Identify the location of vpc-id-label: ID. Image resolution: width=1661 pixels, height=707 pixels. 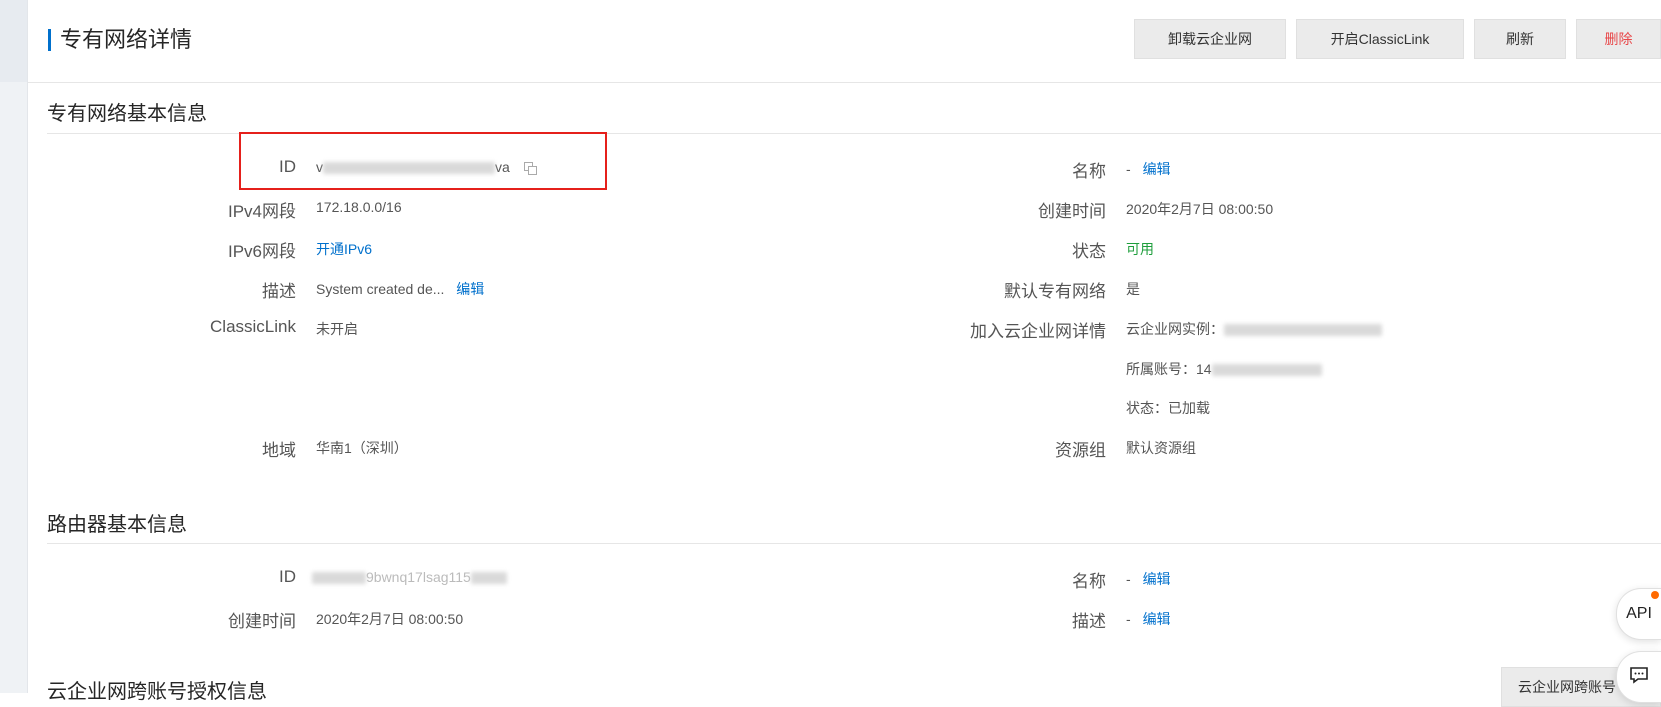
(287, 166).